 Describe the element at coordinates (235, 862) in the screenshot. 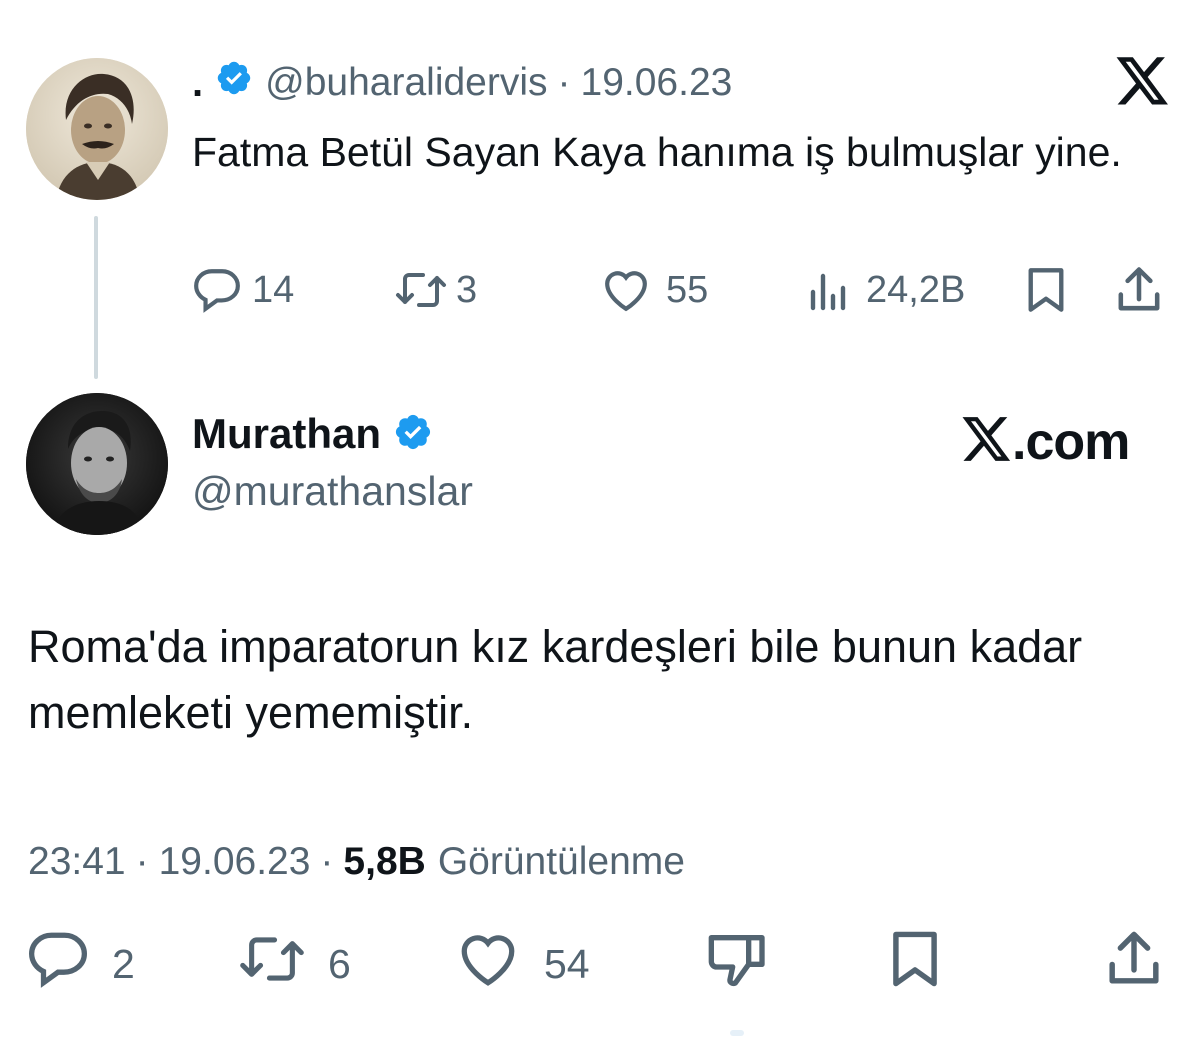

I see `main-date: 19.06.23` at that location.